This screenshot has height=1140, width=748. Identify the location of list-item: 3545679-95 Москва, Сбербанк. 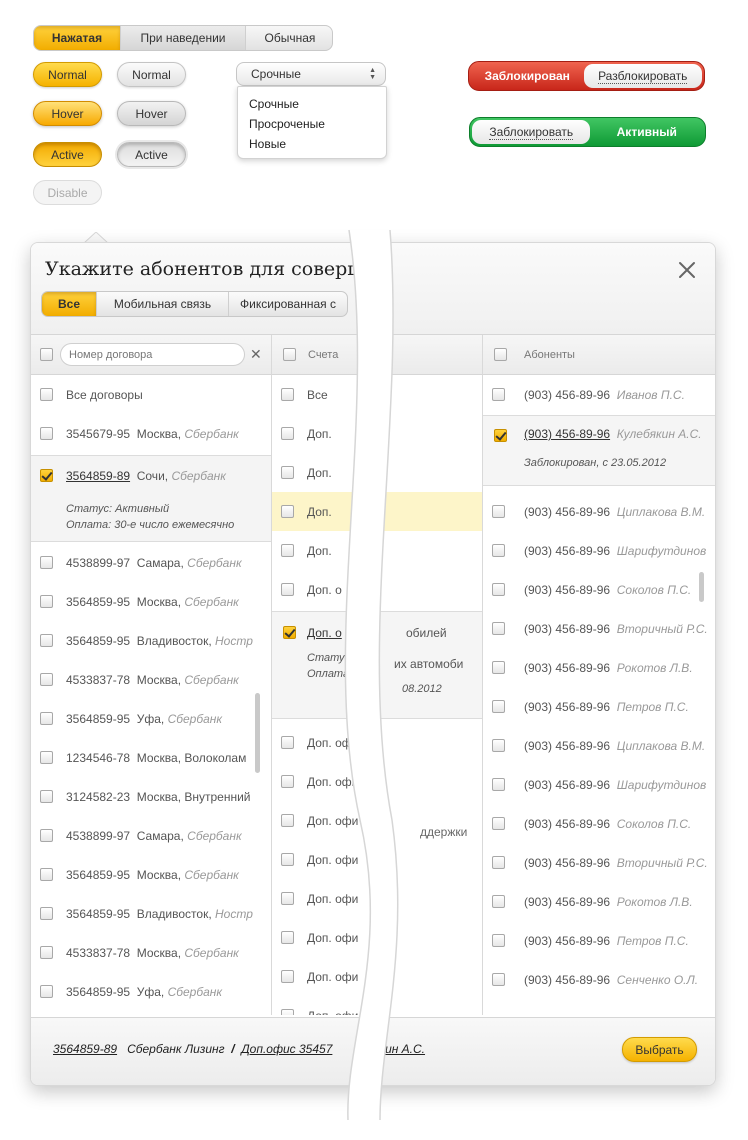
(151, 433).